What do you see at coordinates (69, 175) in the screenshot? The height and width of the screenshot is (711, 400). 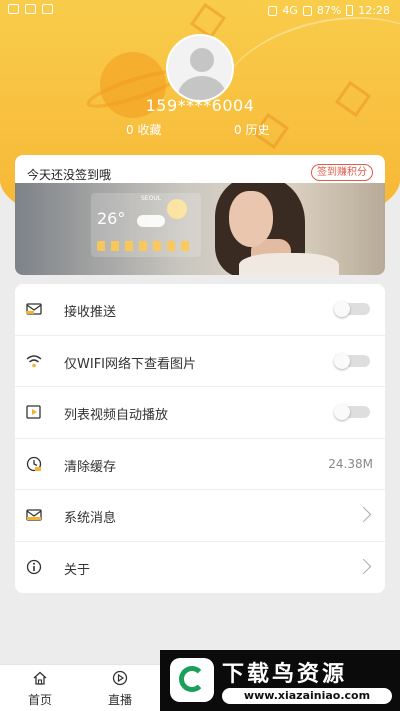 I see `checkin-title: 今天还没签到哦` at bounding box center [69, 175].